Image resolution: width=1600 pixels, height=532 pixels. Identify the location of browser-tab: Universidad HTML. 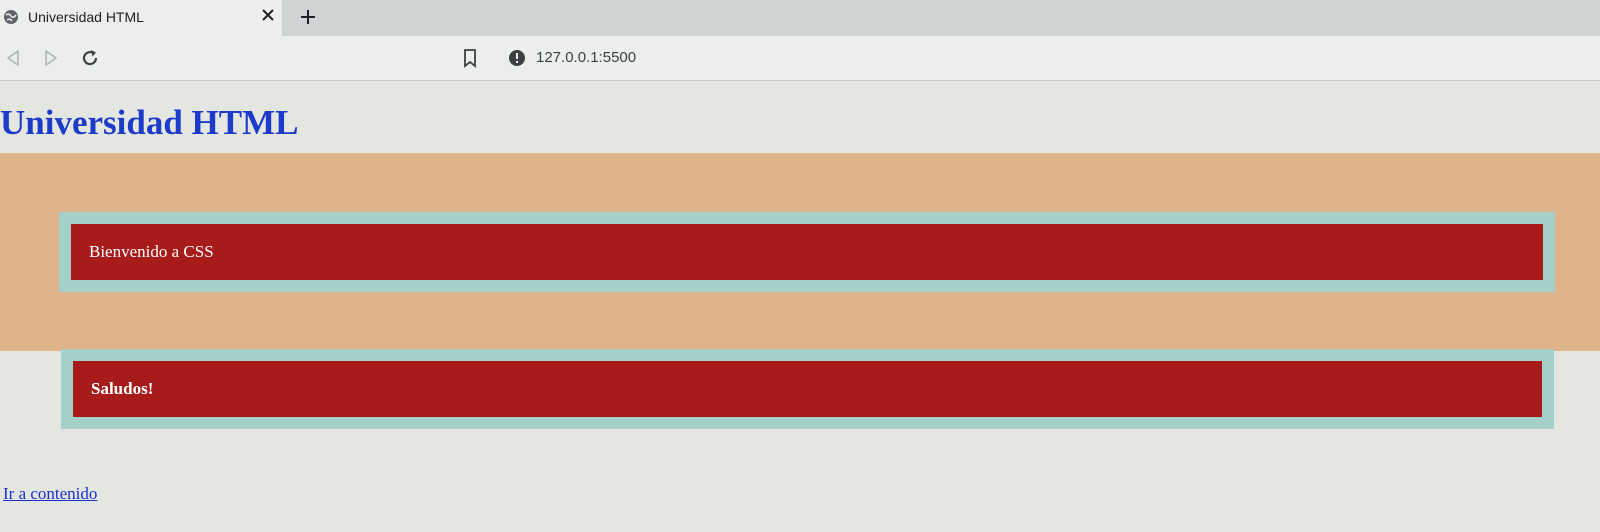
(141, 18).